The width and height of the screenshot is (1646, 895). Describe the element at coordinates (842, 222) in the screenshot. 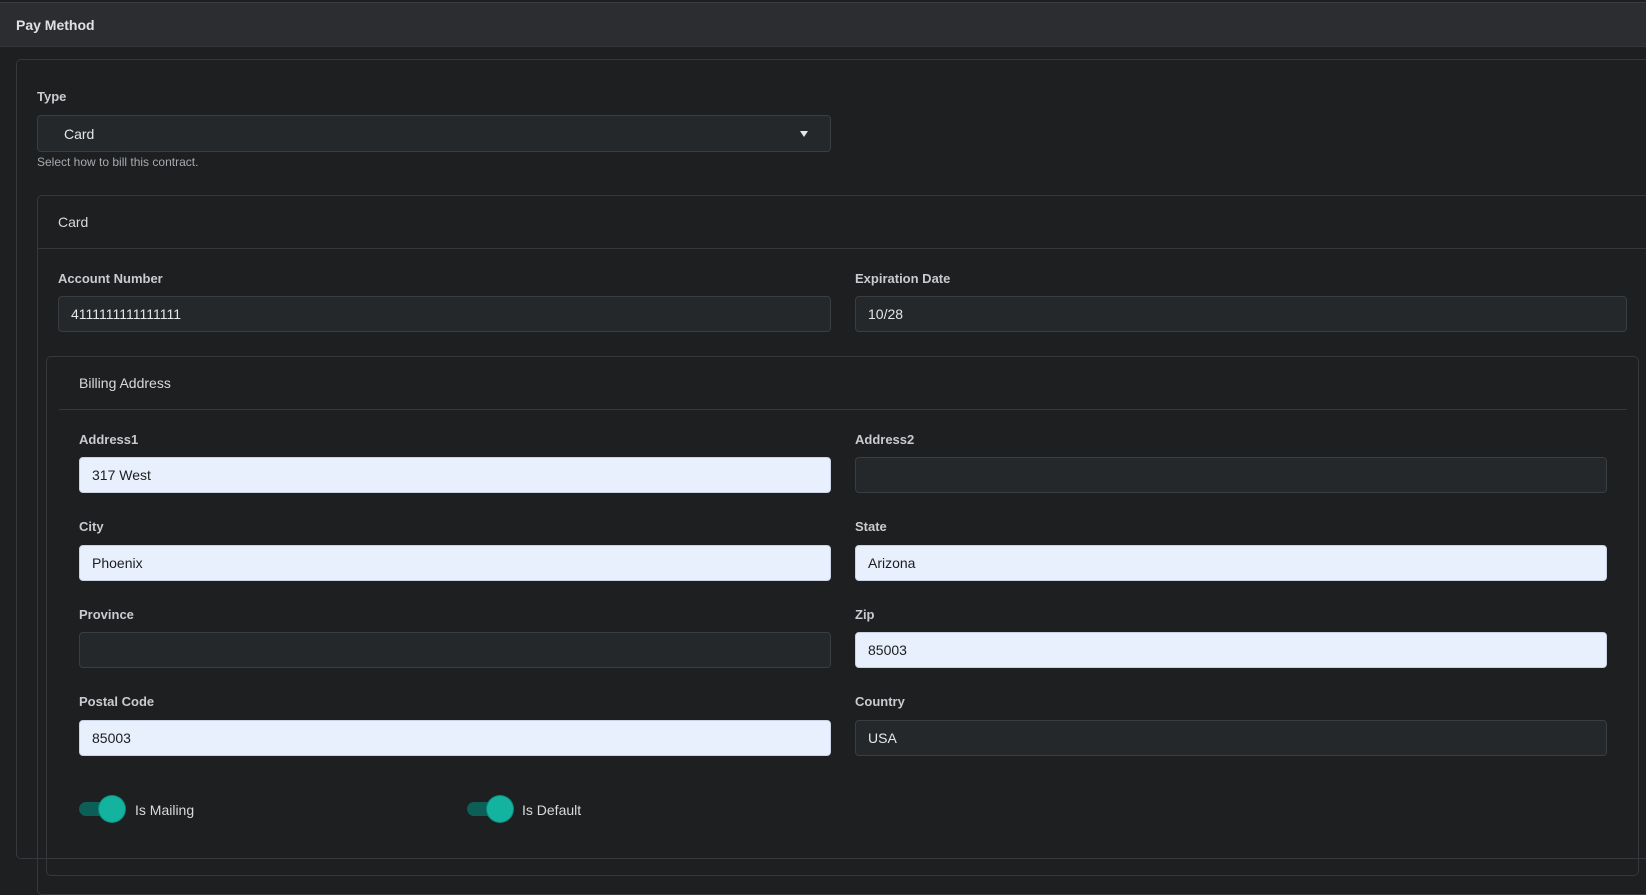

I see `card-panel-header: Card` at that location.